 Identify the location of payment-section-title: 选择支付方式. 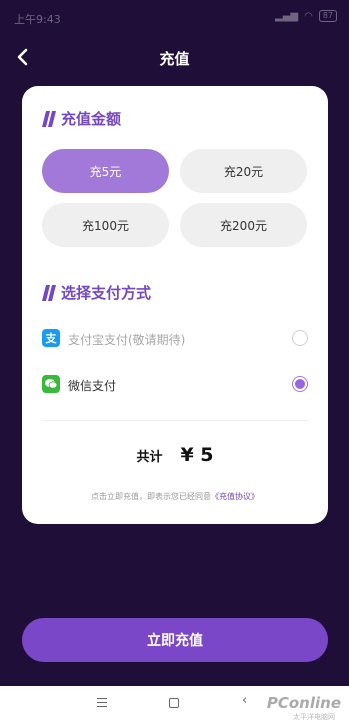
(96, 292).